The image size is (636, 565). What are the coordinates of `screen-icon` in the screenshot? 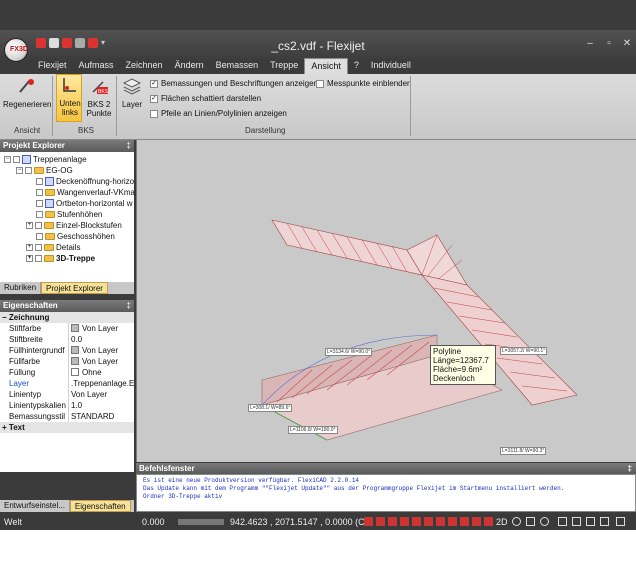 It's located at (604, 521).